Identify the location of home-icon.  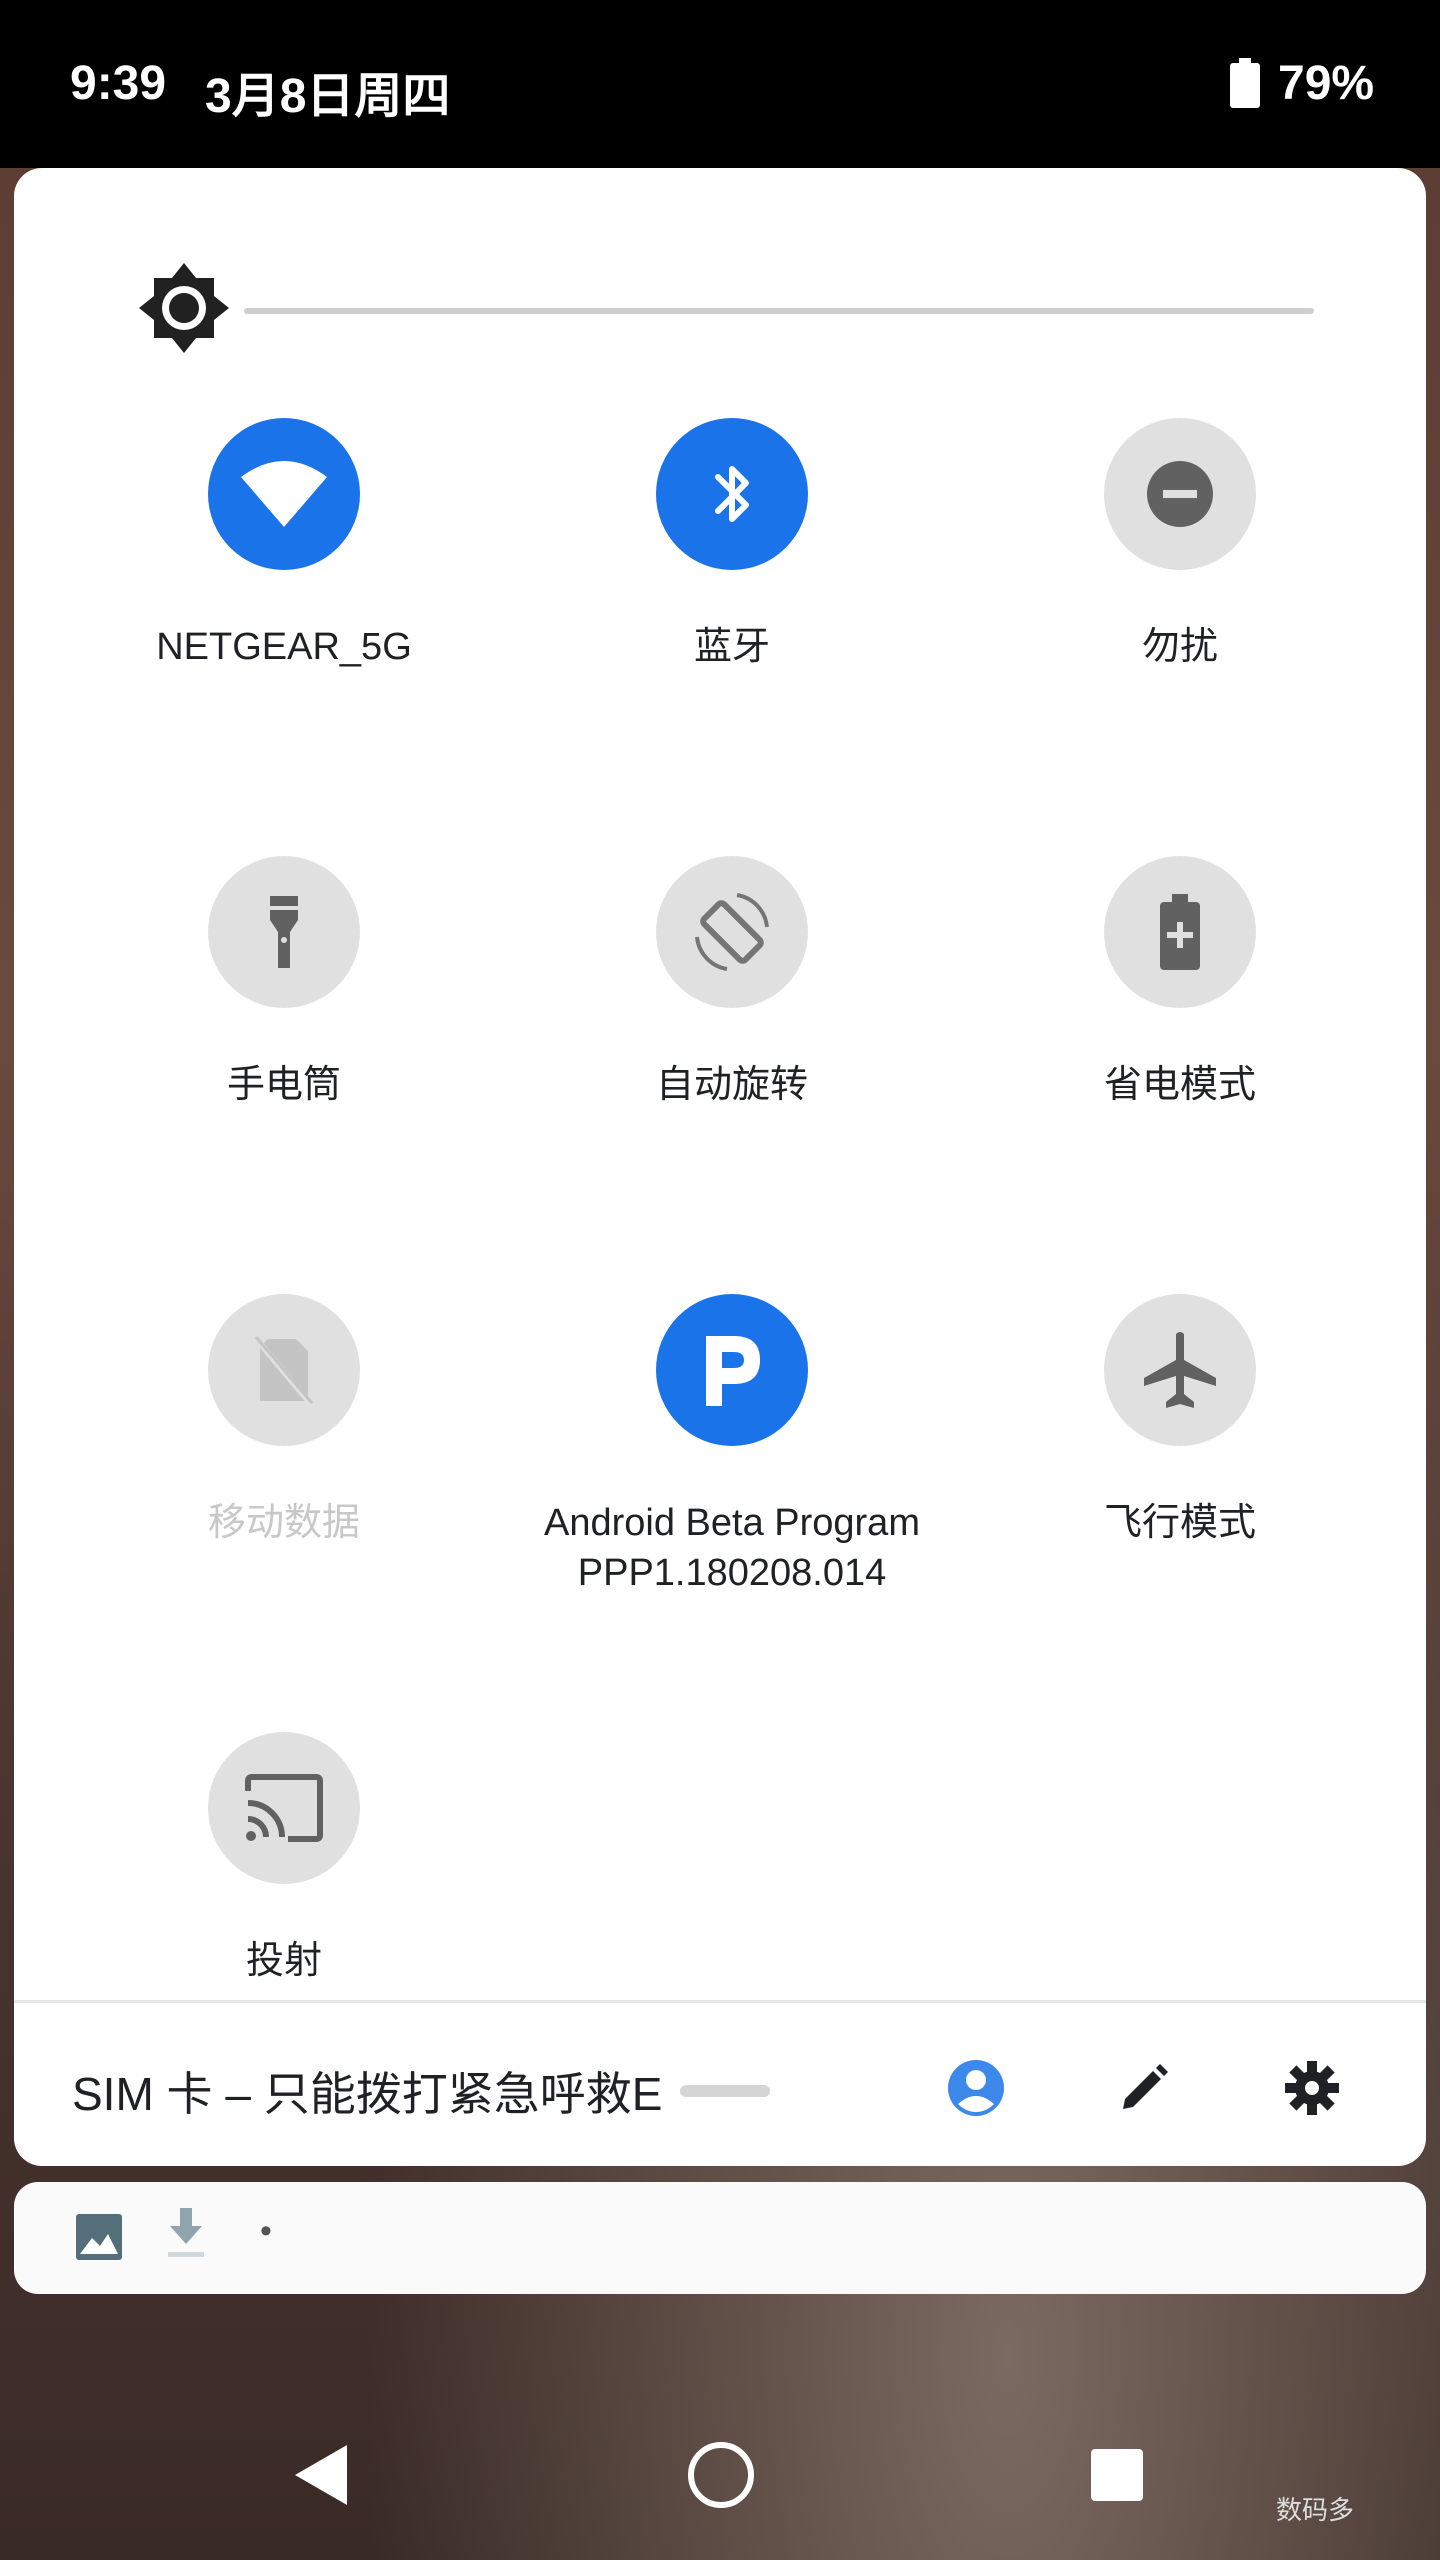
(721, 2475).